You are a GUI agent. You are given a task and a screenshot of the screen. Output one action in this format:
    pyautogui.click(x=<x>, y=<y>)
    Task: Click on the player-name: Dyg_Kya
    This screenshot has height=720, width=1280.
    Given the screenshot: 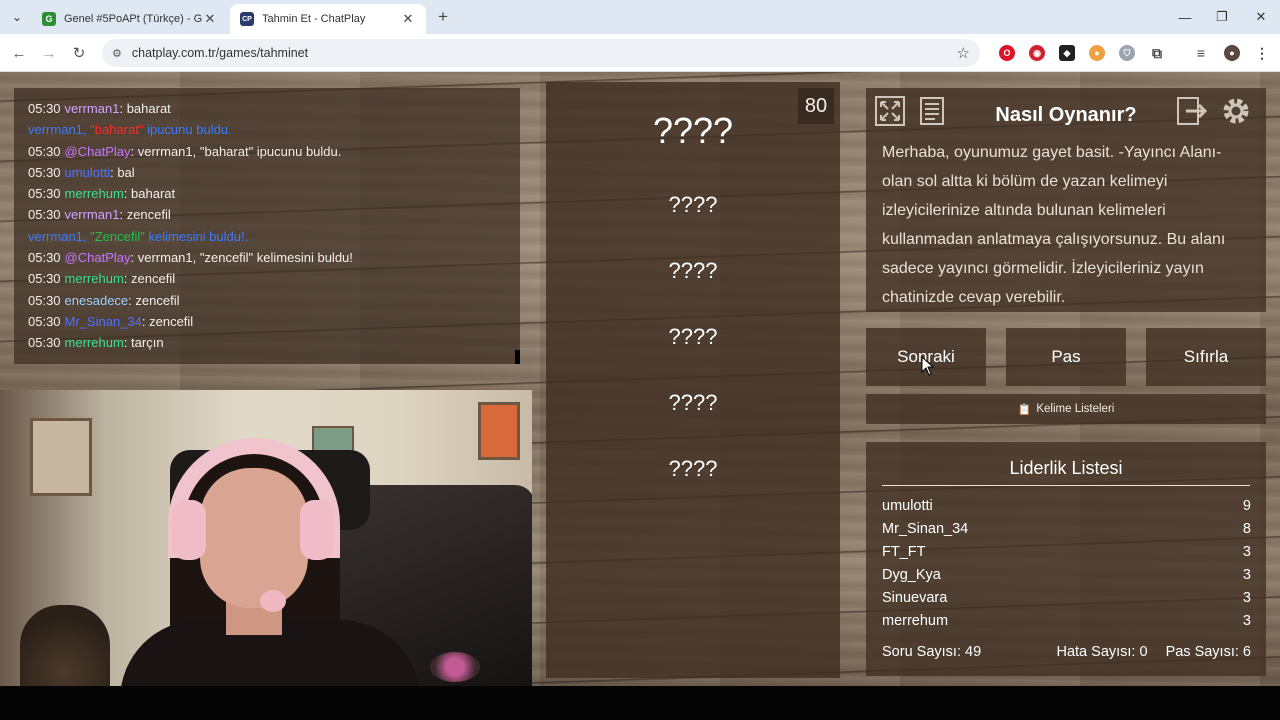 What is the action you would take?
    pyautogui.click(x=911, y=575)
    